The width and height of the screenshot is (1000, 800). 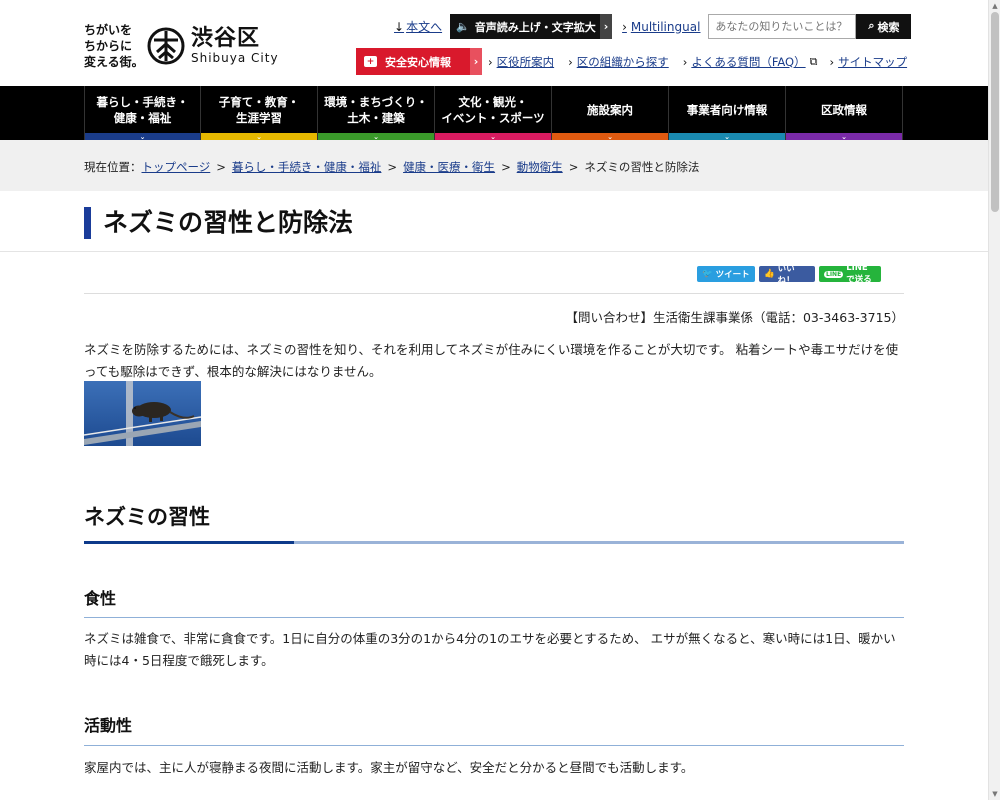 I want to click on like-button: 👍 いいね！, so click(x=787, y=275).